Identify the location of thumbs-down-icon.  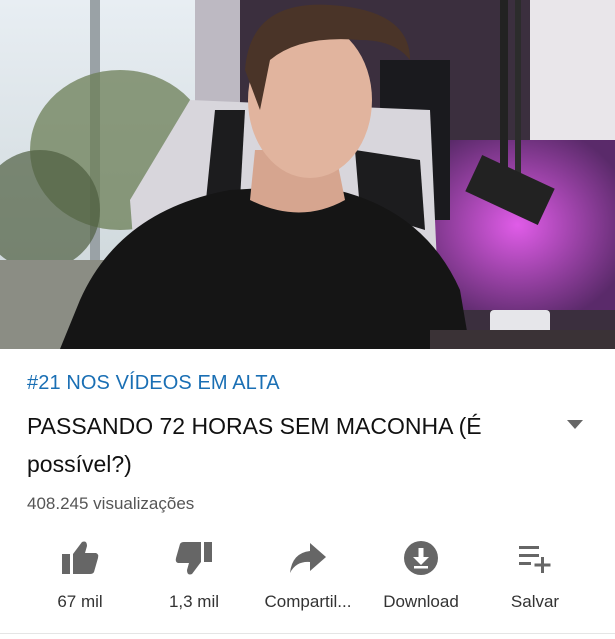
(194, 558).